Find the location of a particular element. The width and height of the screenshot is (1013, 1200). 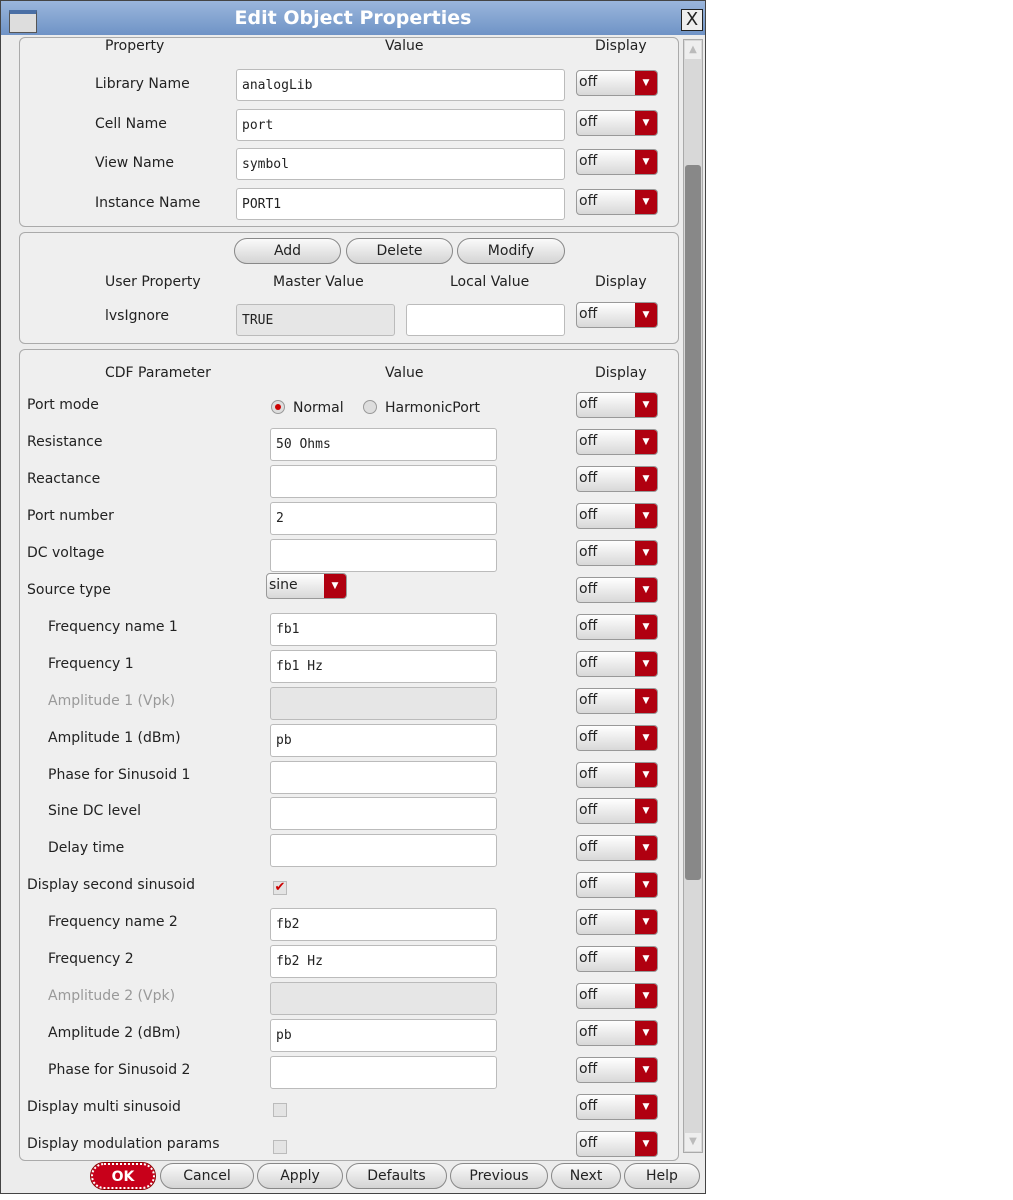

cancel-button: Cancel is located at coordinates (207, 1176).